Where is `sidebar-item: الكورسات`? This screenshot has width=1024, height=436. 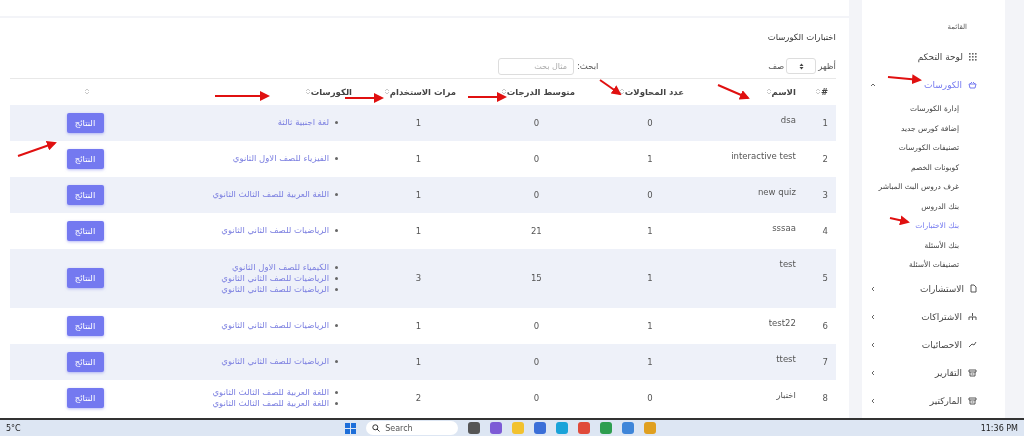 sidebar-item: الكورسات is located at coordinates (932, 85).